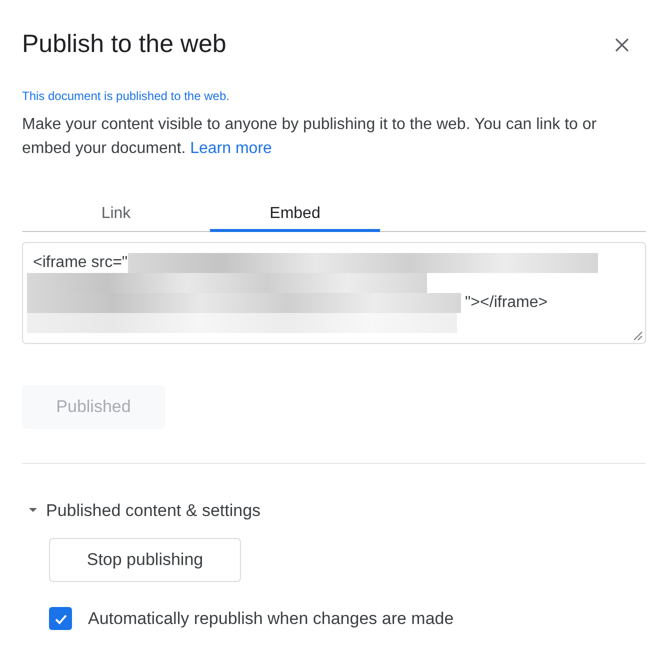 This screenshot has width=664, height=659. I want to click on code-text: <iframe src=", so click(80, 262).